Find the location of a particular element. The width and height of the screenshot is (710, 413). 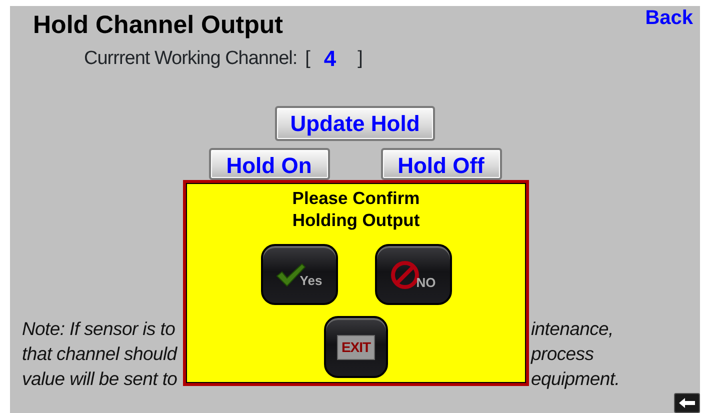

dialog-title: Holding Output is located at coordinates (356, 220).